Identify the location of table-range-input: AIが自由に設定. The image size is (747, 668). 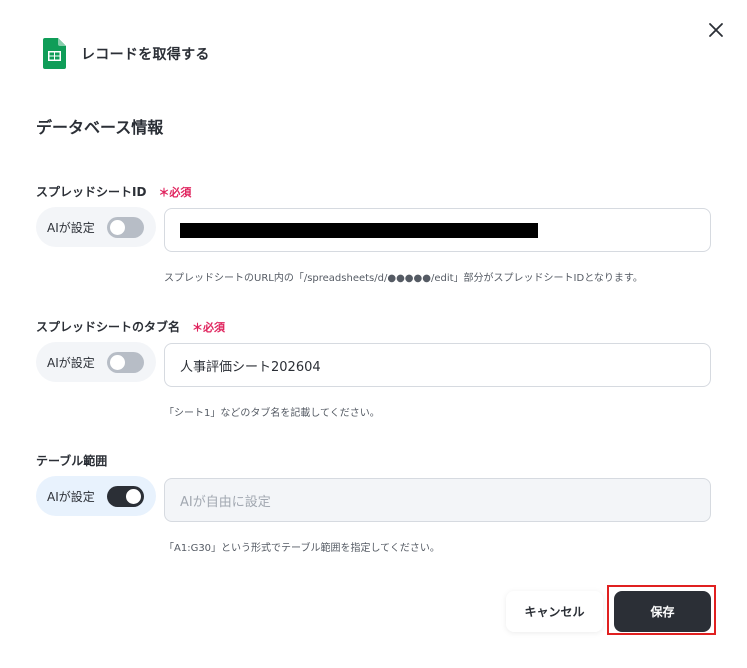
(437, 500).